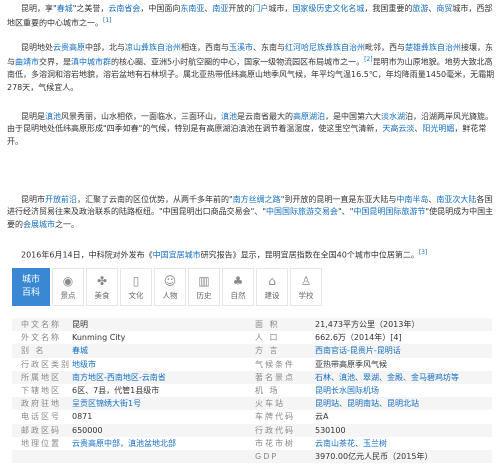 Image resolution: width=500 pixels, height=467 pixels. Describe the element at coordinates (252, 325) in the screenshot. I see `info-row: 中文名称 昆明 面 积 21,473平方公里（2013年）` at that location.